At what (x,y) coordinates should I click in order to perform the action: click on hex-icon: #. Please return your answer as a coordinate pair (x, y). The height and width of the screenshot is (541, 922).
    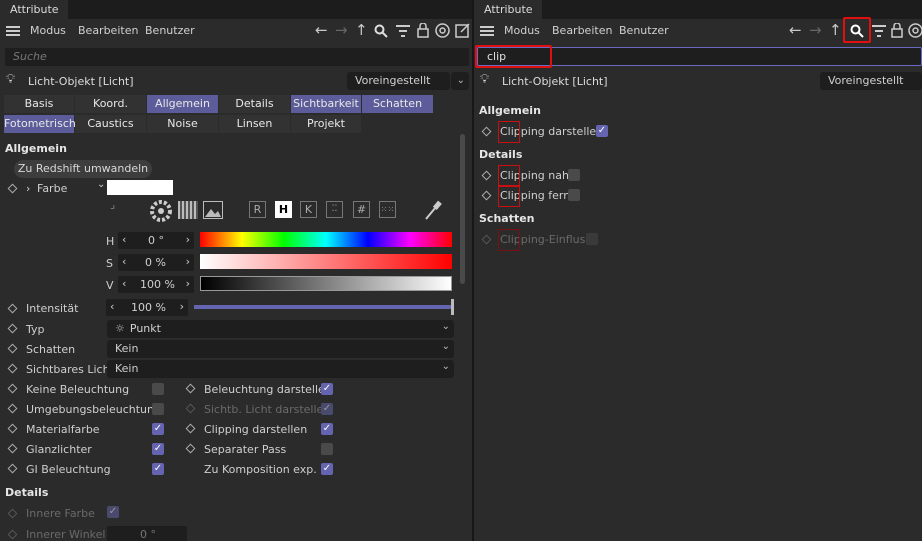
    Looking at the image, I should click on (361, 209).